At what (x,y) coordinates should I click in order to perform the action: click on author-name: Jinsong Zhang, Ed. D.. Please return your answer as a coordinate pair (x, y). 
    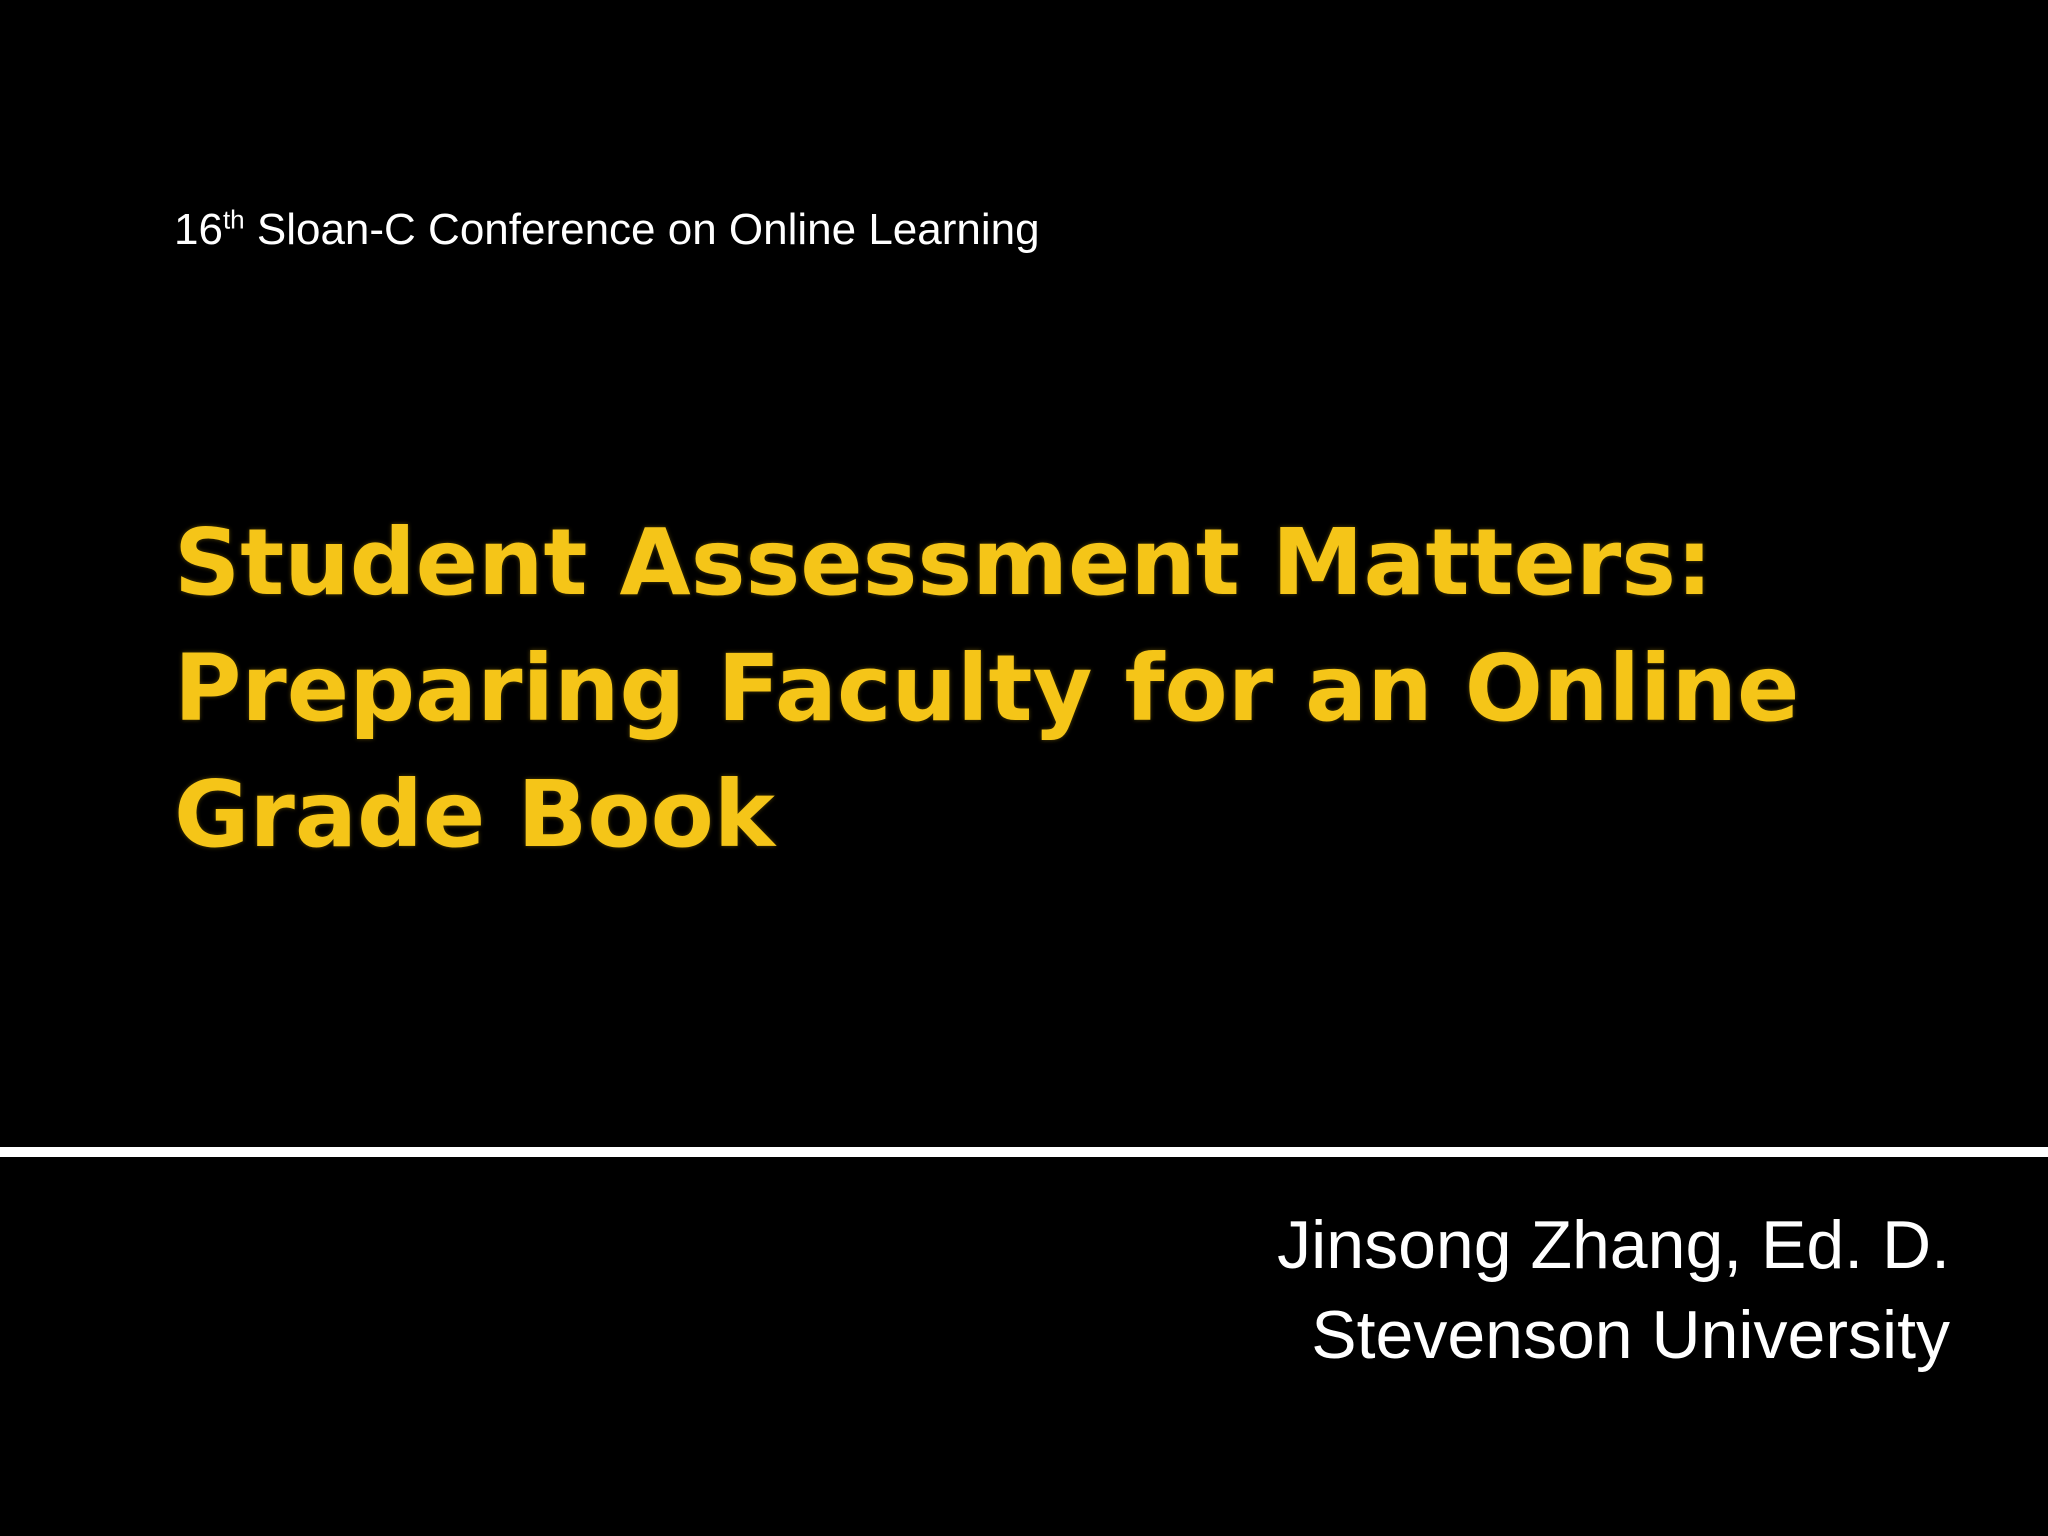
    Looking at the image, I should click on (1613, 1245).